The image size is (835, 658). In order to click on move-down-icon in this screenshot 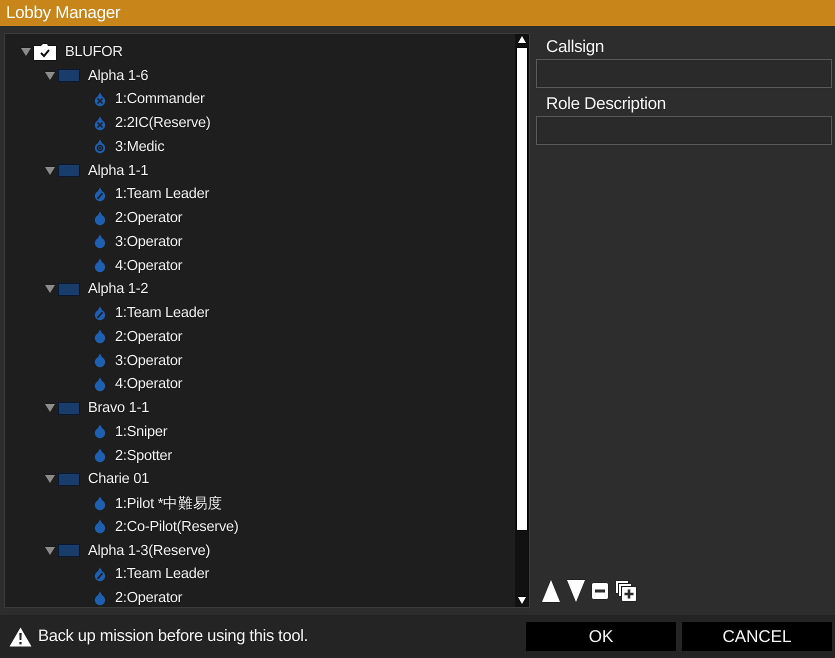, I will do `click(576, 591)`.